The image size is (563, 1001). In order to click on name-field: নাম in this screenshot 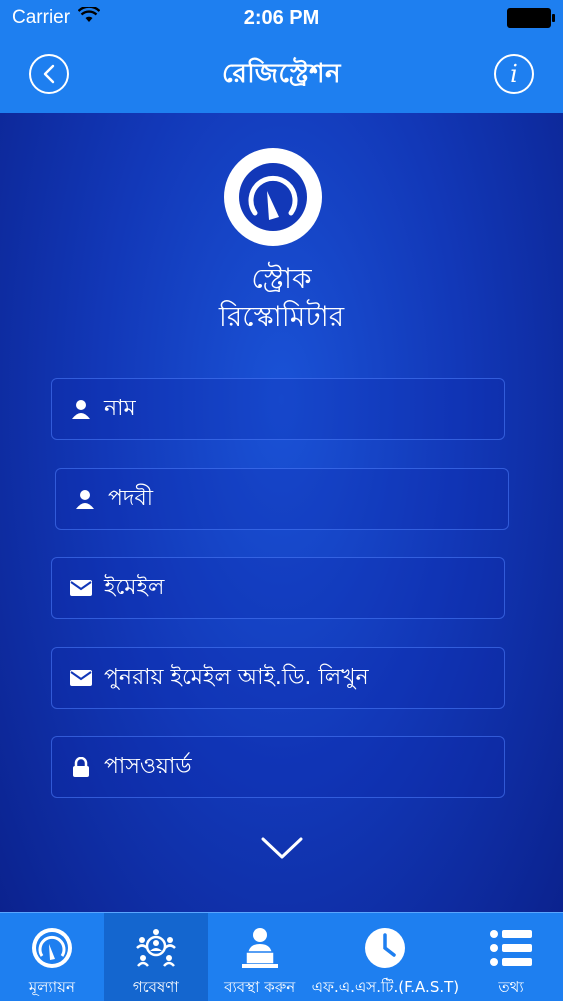, I will do `click(278, 409)`.